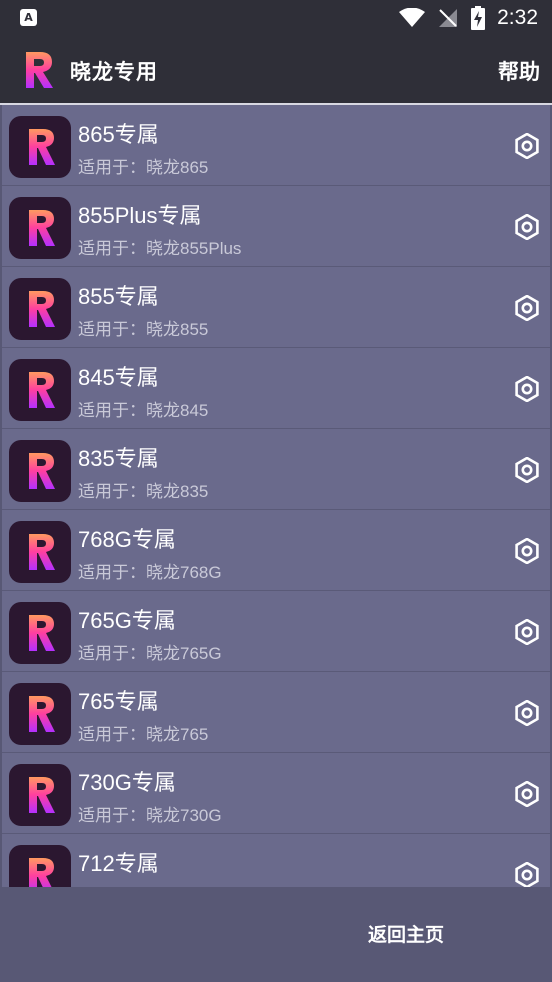  What do you see at coordinates (118, 701) in the screenshot?
I see `item-title: 765专属` at bounding box center [118, 701].